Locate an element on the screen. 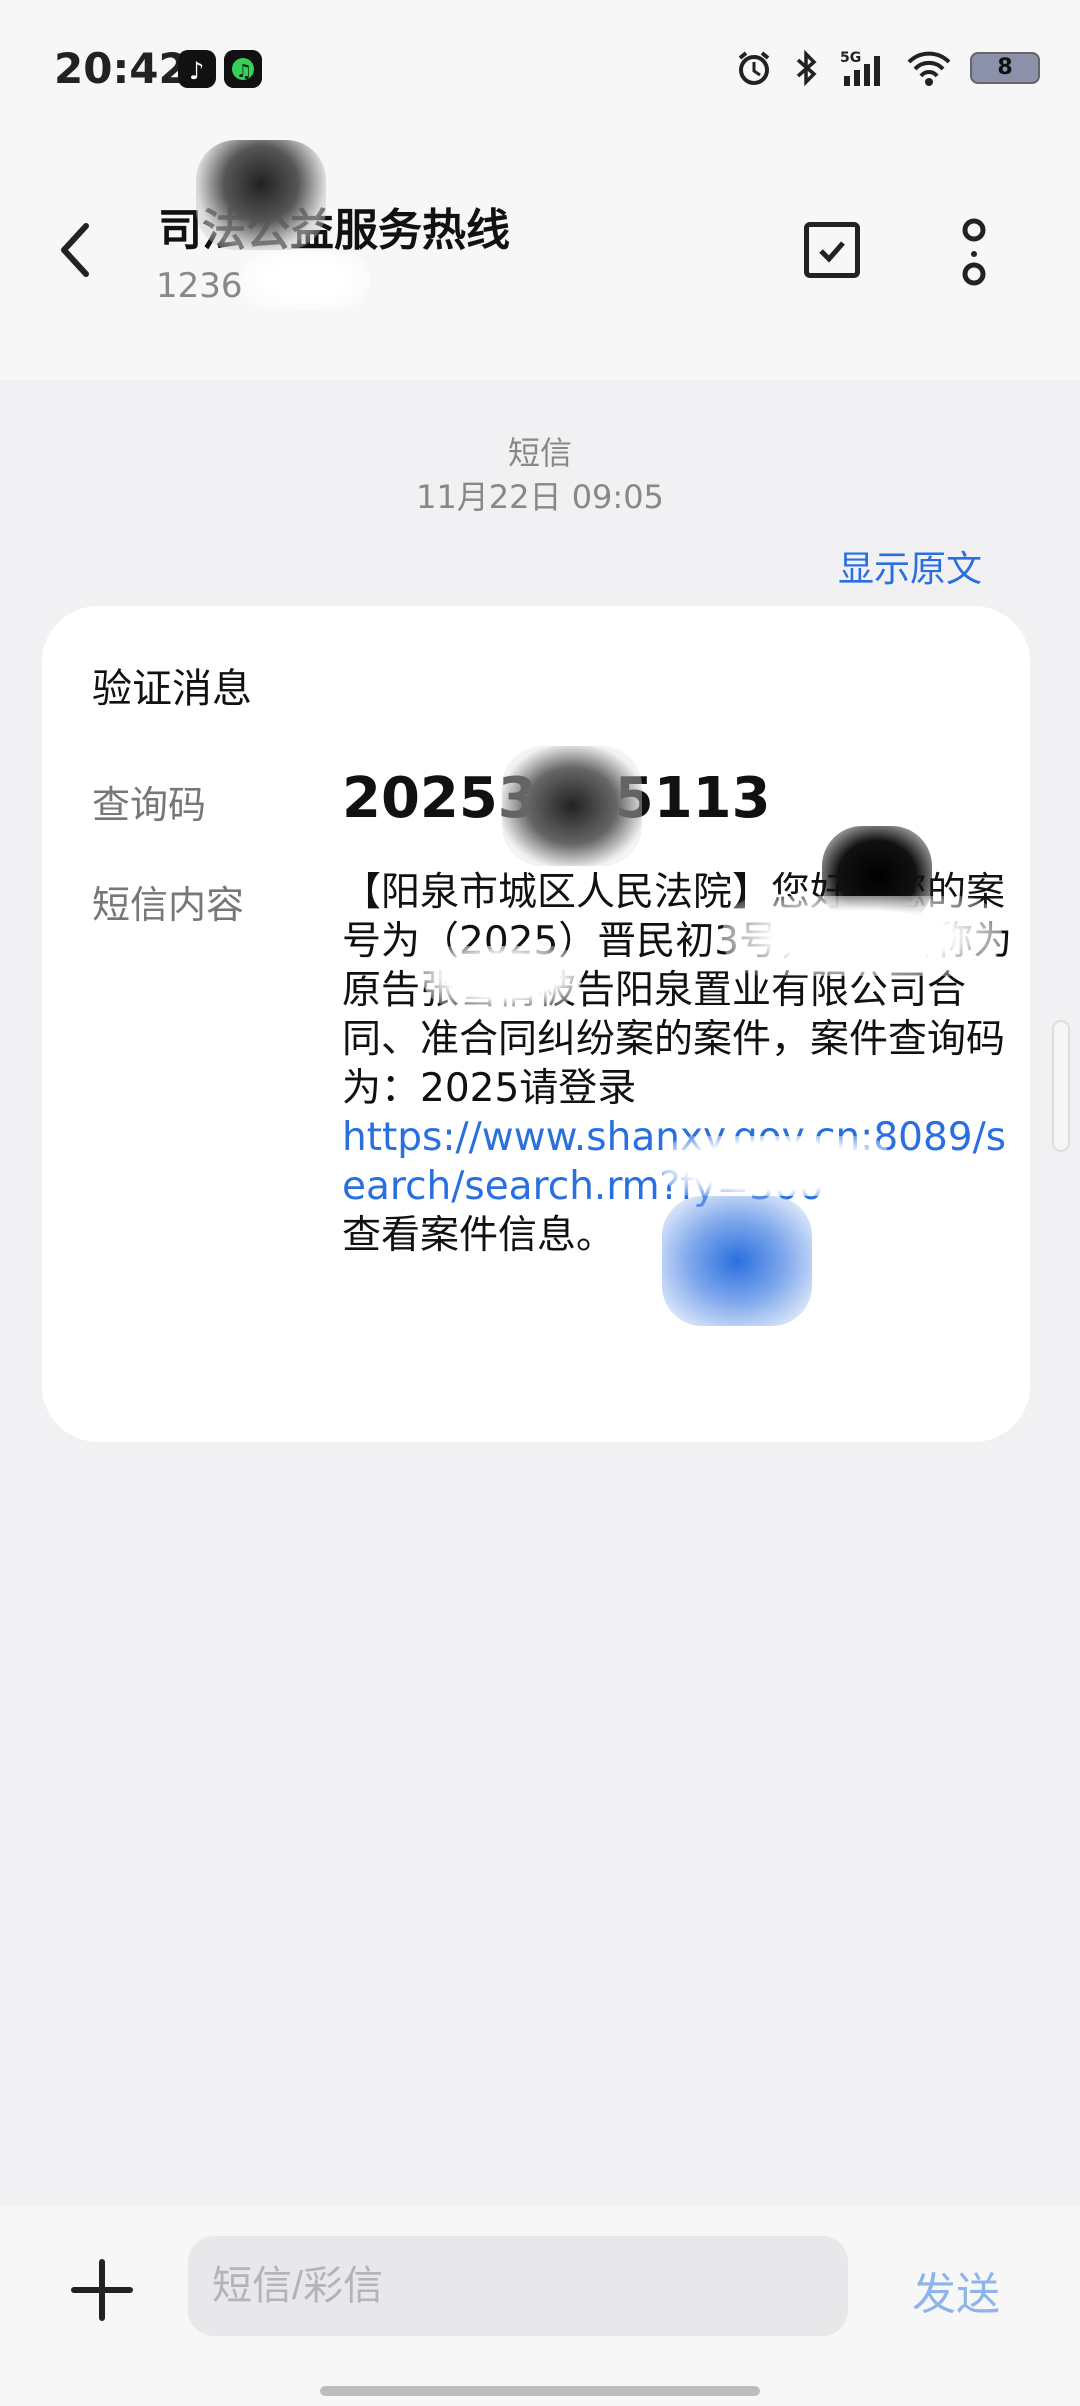 The width and height of the screenshot is (1080, 2406). home-indicator-bar is located at coordinates (540, 2391).